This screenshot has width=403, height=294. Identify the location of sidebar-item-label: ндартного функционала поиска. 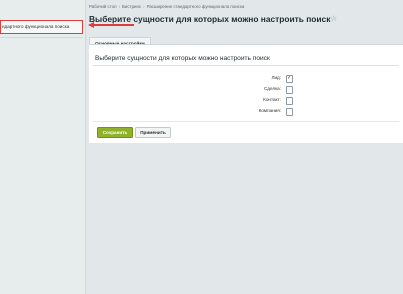
(36, 26).